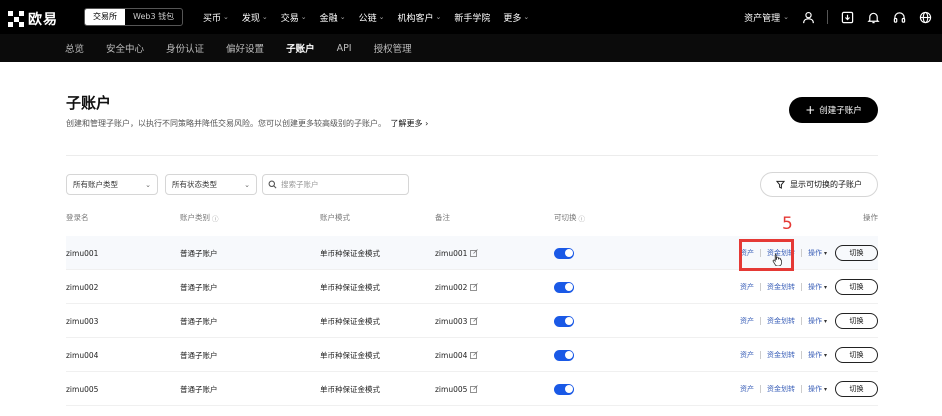 Image resolution: width=942 pixels, height=416 pixels. Describe the element at coordinates (82, 253) in the screenshot. I see `login-name: zimu001` at that location.